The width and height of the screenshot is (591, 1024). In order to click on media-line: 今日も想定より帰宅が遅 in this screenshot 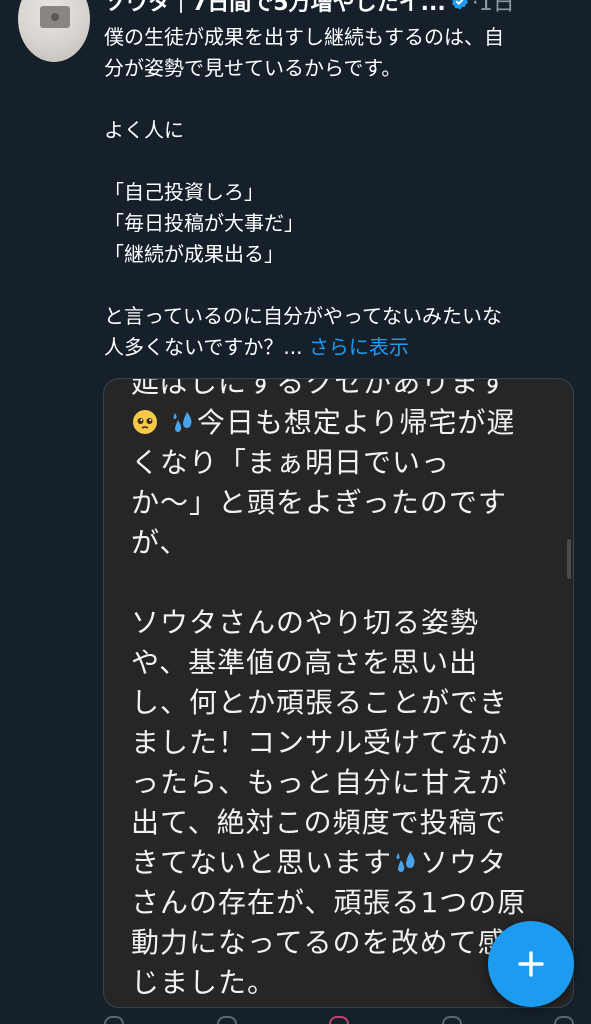, I will do `click(356, 422)`.